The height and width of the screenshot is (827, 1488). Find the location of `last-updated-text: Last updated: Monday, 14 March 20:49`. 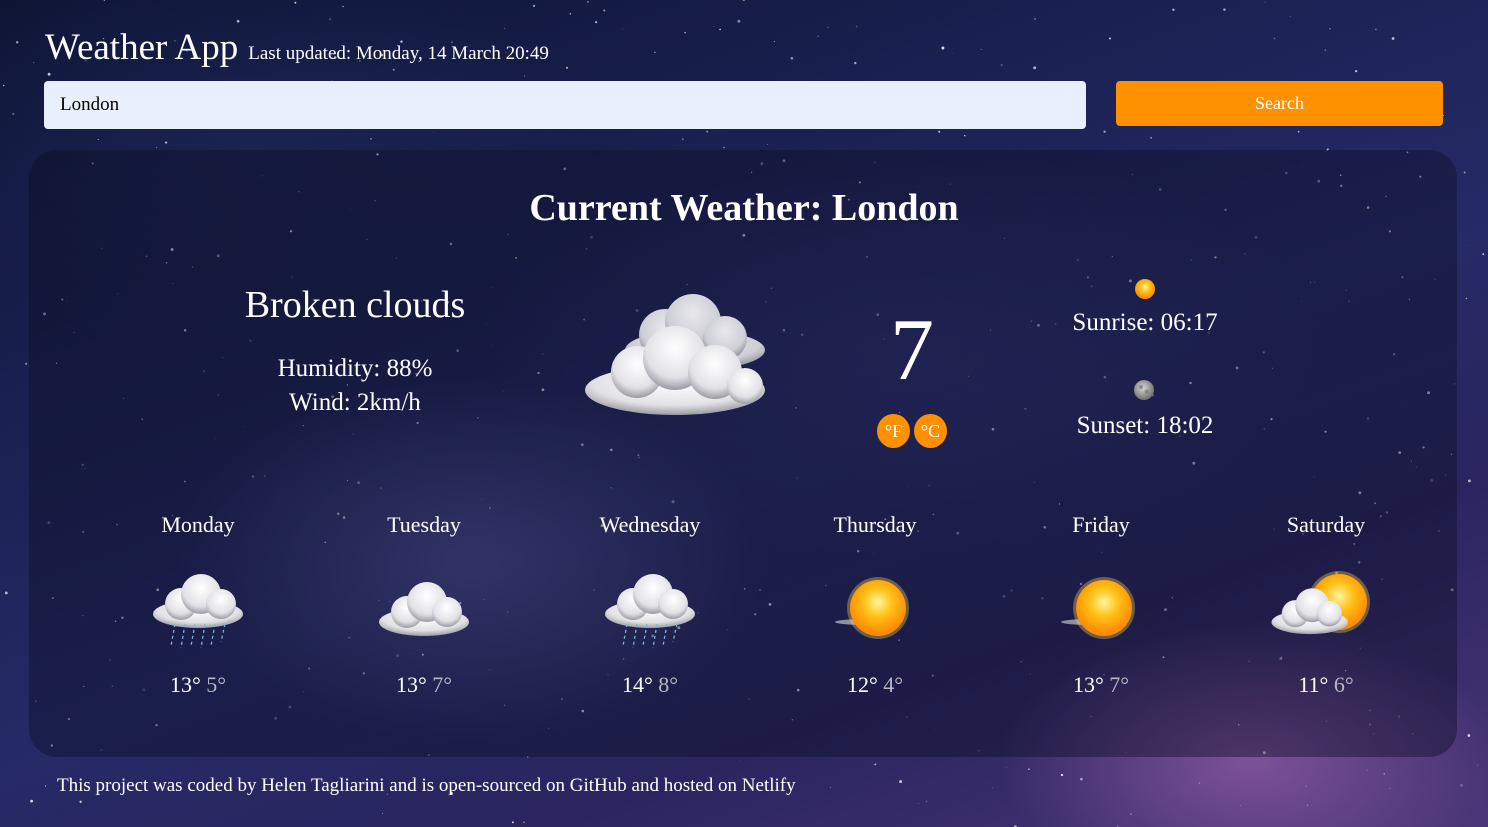

last-updated-text: Last updated: Monday, 14 March 20:49 is located at coordinates (398, 53).